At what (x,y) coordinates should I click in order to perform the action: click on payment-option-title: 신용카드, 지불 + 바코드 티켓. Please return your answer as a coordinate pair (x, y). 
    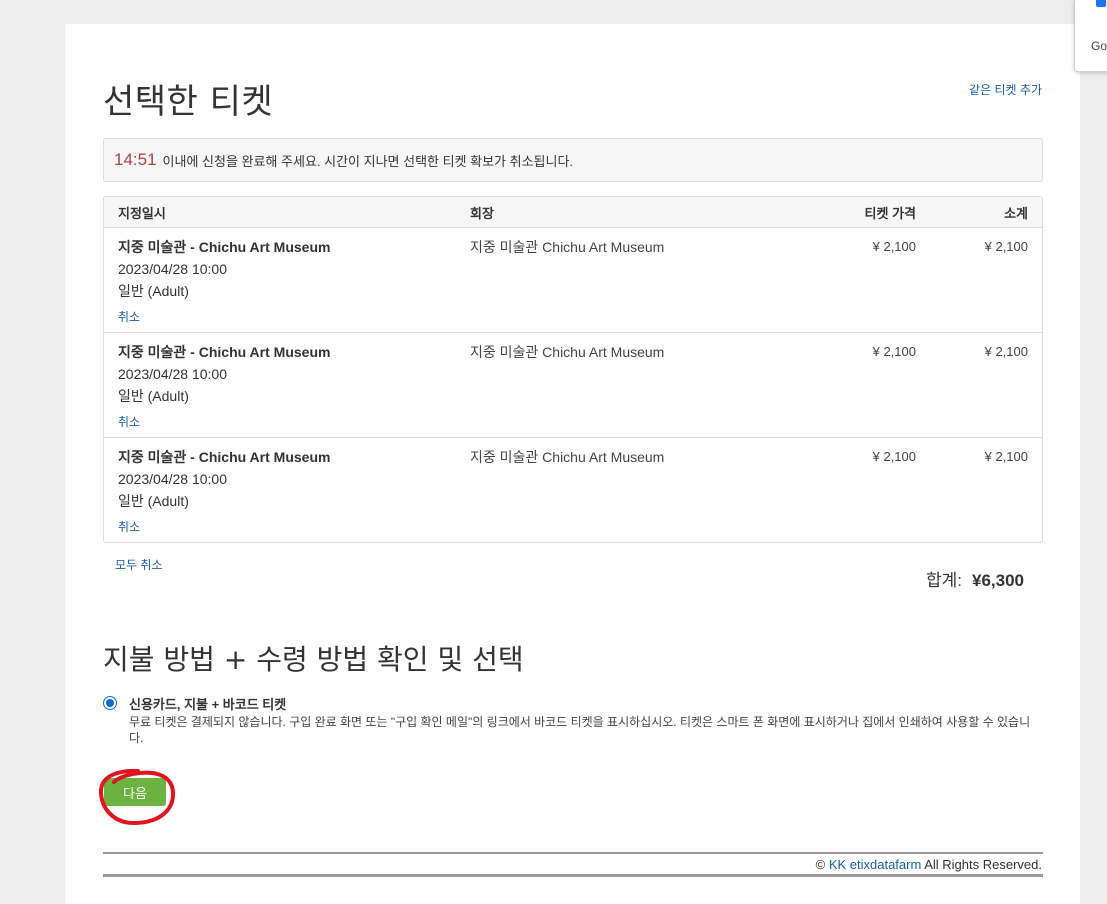
    Looking at the image, I should click on (208, 704).